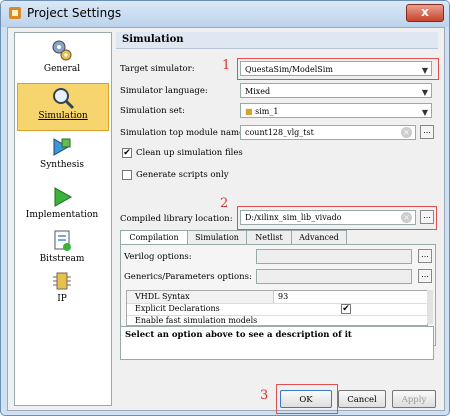  Describe the element at coordinates (64, 99) in the screenshot. I see `magnifier-icon` at that location.